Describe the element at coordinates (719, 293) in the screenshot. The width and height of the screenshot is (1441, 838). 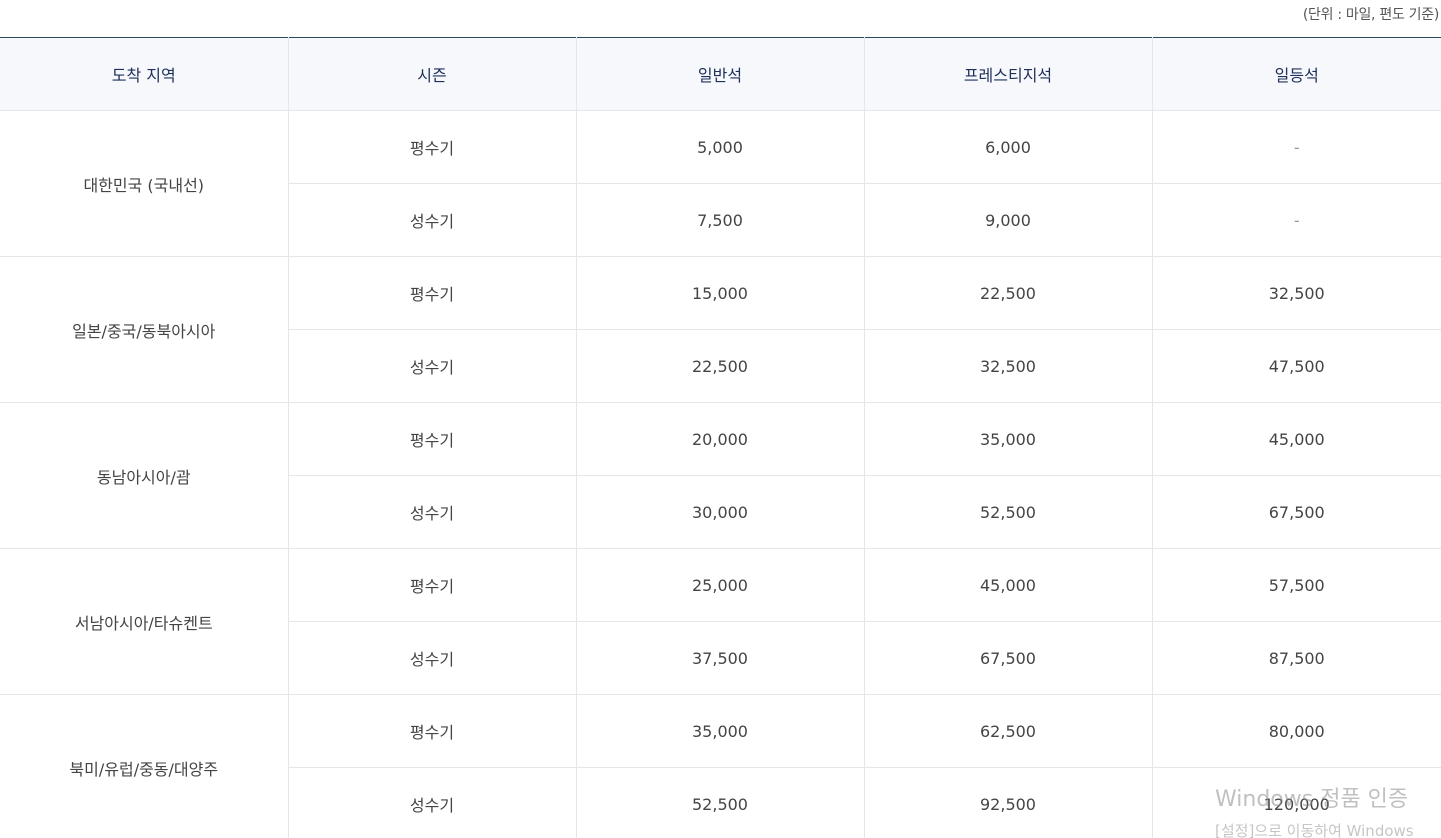
I see `economy-cell: 15,000` at that location.